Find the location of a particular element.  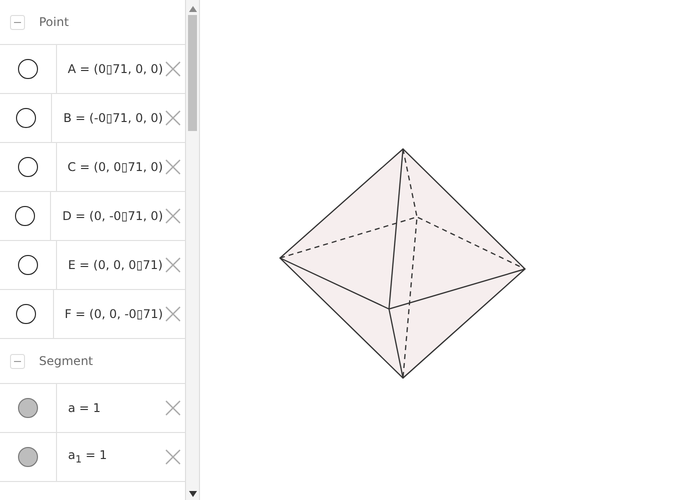

object-definition: C = (0, 0▯71, 0) is located at coordinates (115, 167).